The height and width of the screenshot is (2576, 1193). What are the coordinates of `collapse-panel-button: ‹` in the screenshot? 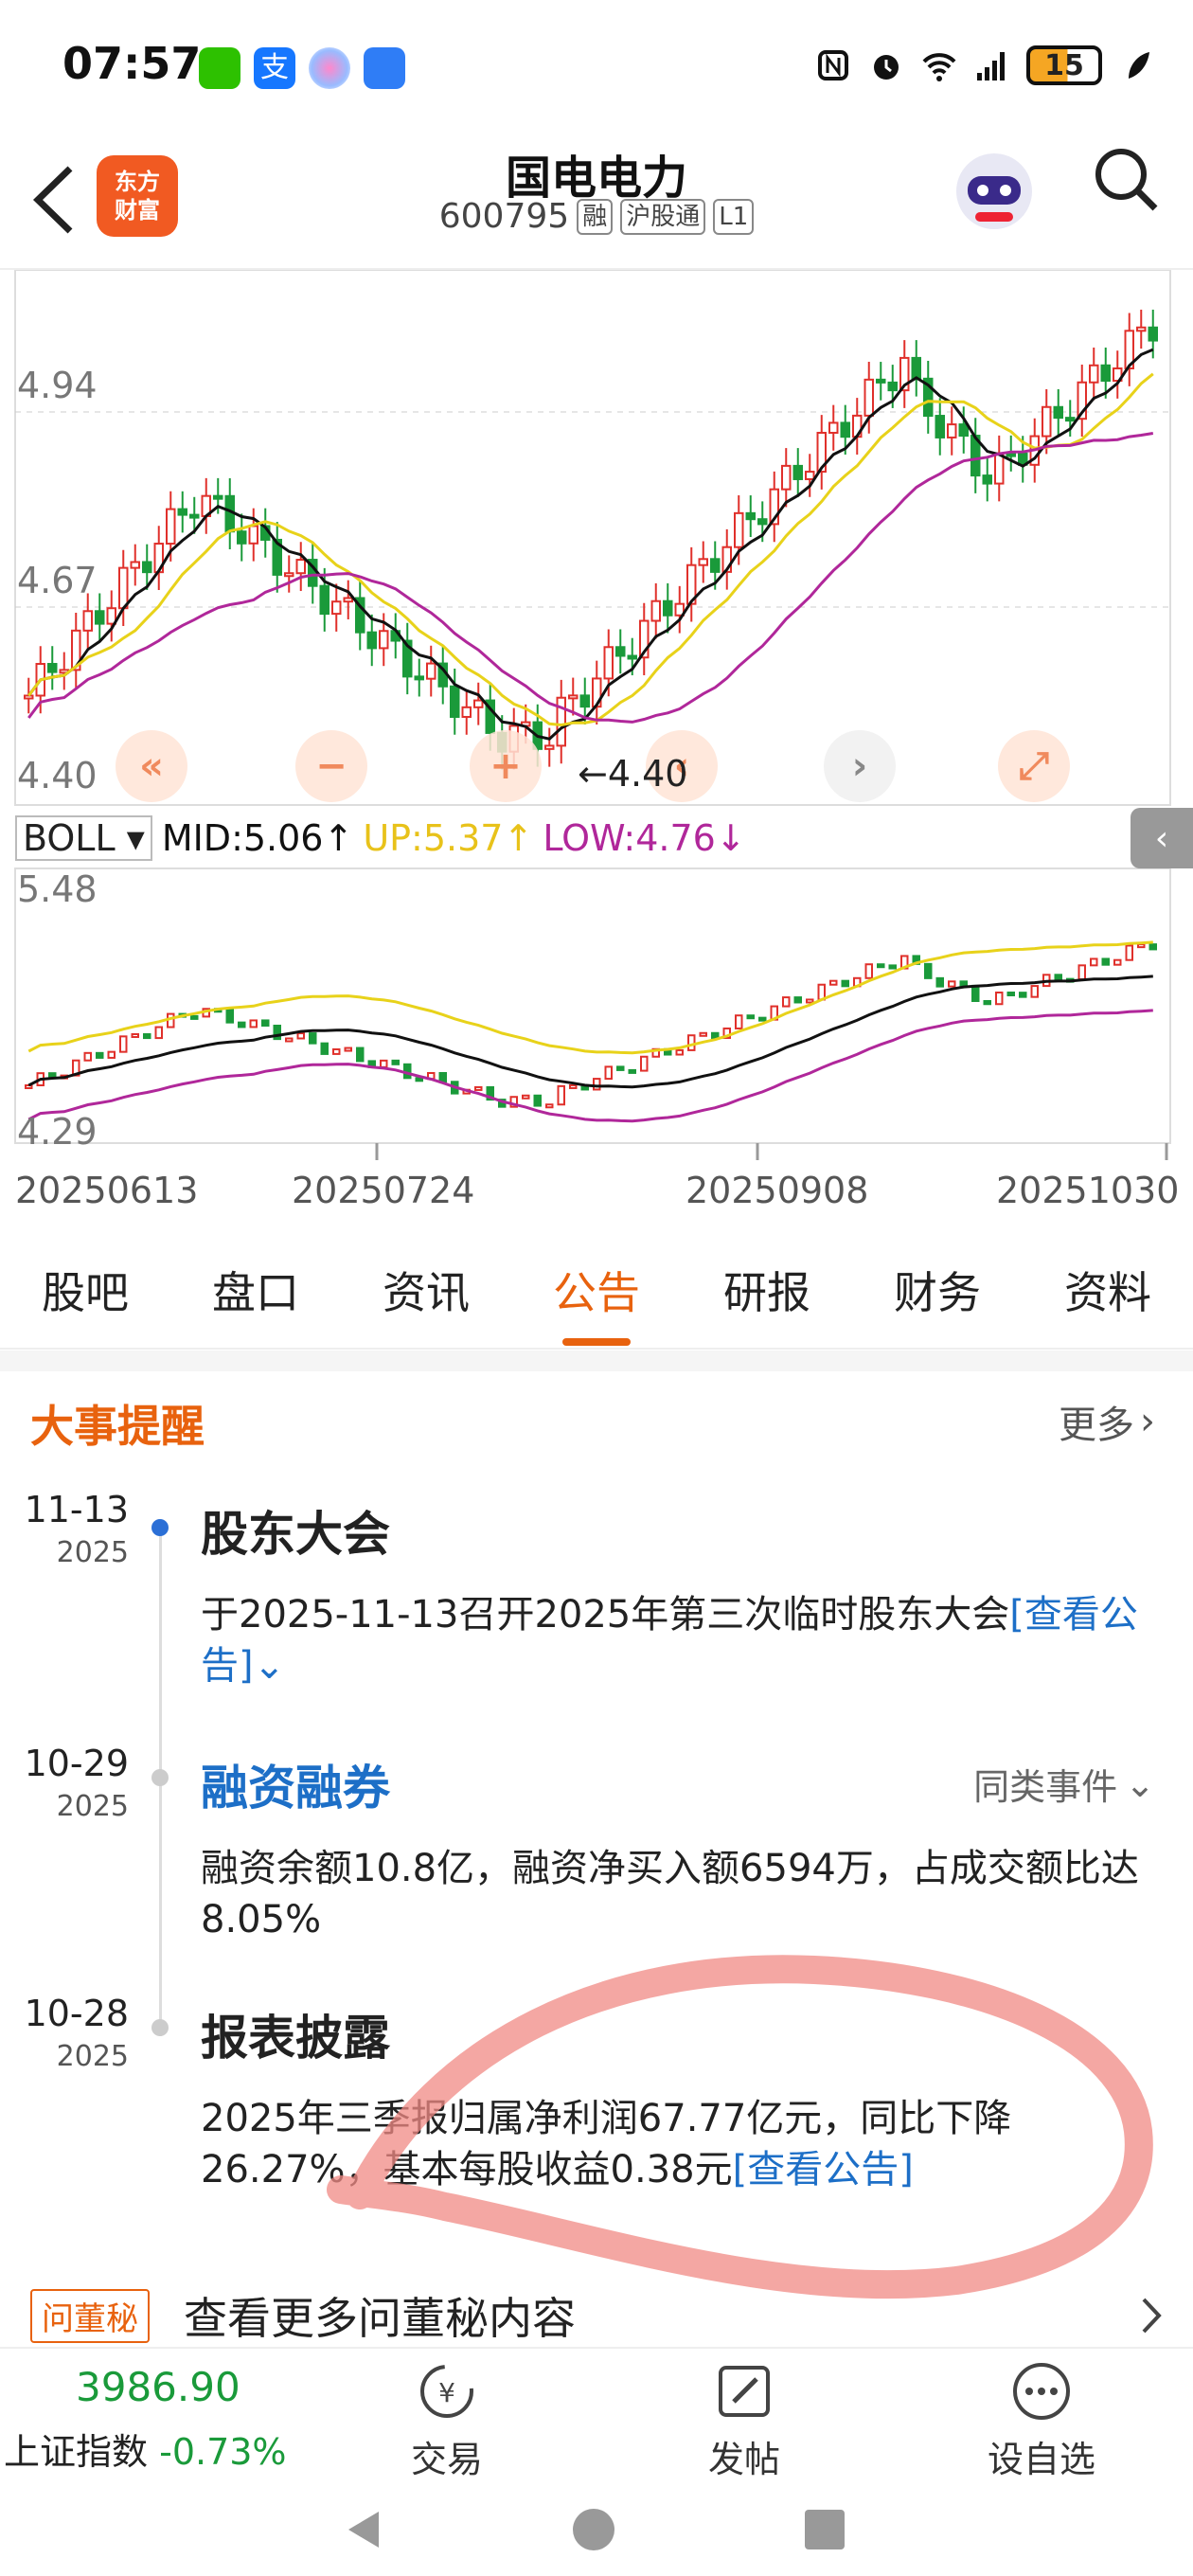 It's located at (1162, 838).